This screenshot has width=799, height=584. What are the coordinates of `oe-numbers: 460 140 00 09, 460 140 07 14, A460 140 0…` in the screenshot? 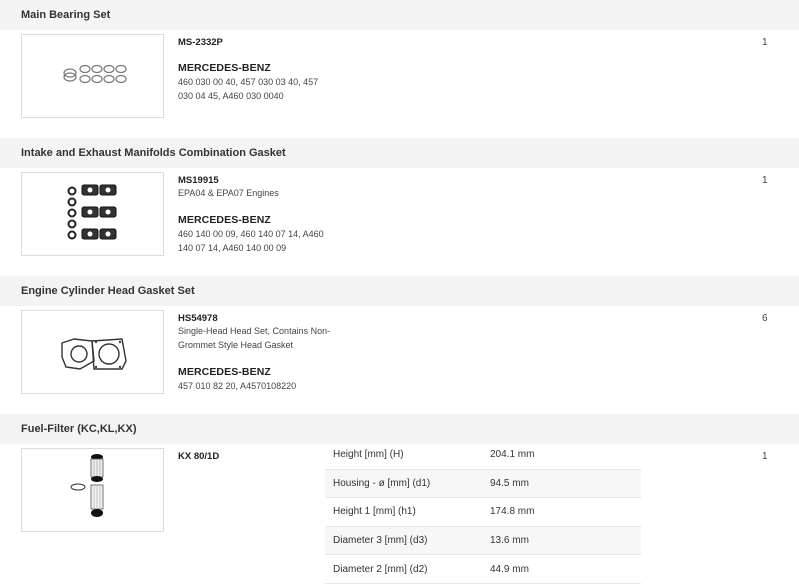 It's located at (251, 241).